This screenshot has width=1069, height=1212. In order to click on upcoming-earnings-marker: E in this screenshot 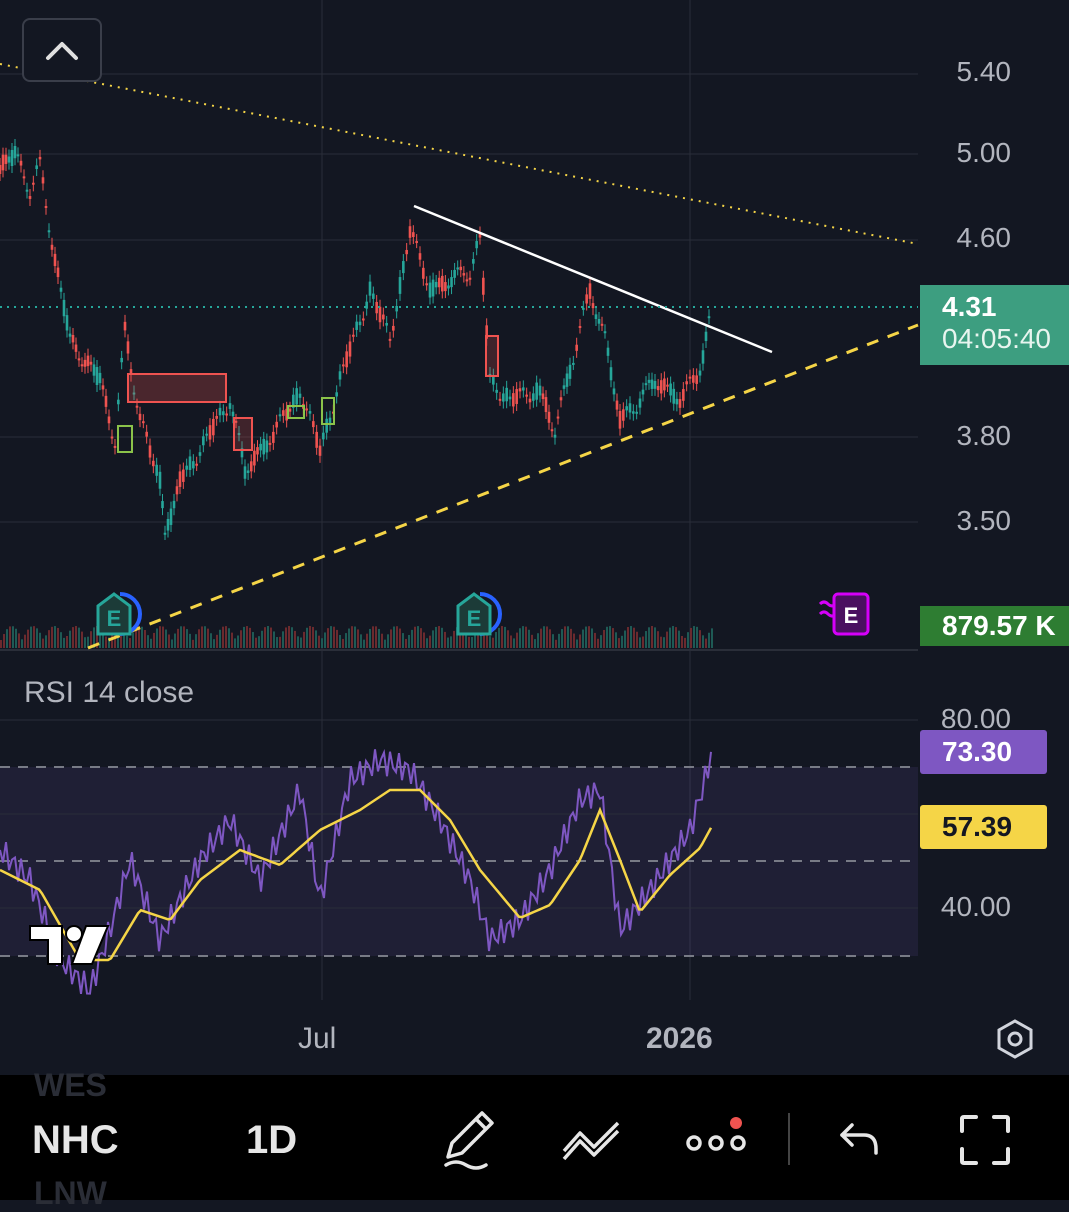, I will do `click(845, 614)`.